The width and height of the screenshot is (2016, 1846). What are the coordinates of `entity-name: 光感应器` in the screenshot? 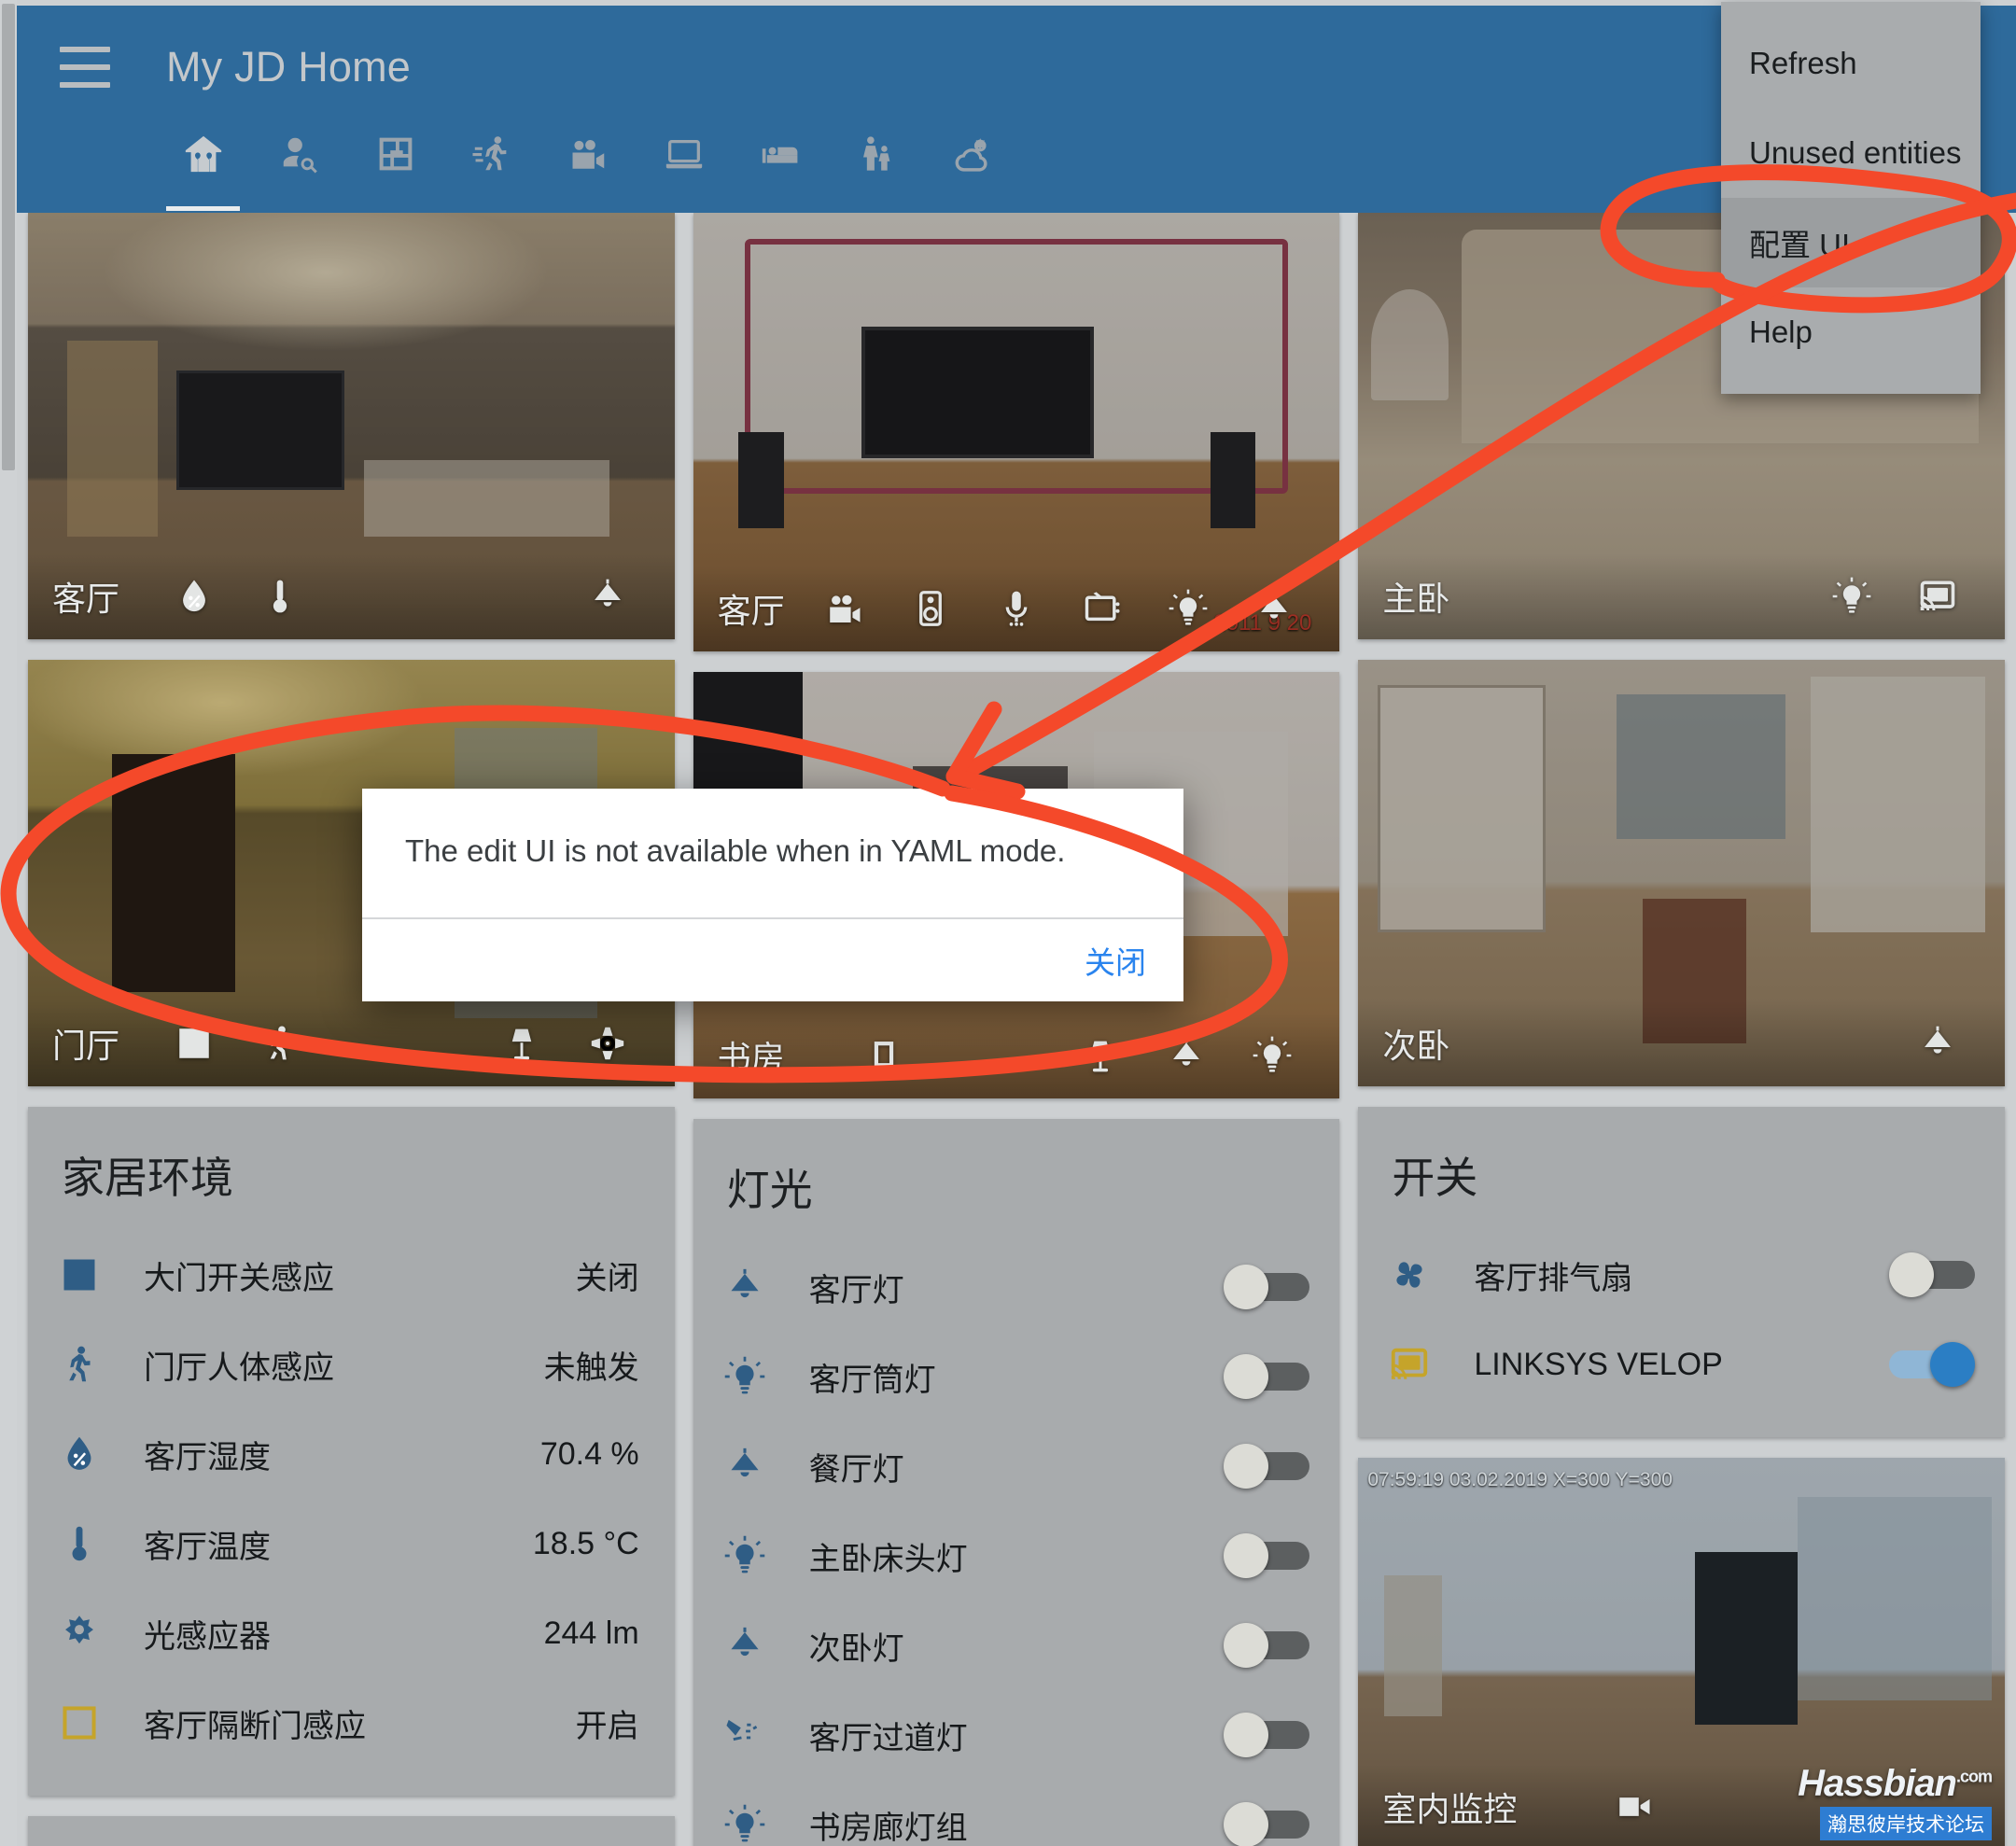 It's located at (207, 1636).